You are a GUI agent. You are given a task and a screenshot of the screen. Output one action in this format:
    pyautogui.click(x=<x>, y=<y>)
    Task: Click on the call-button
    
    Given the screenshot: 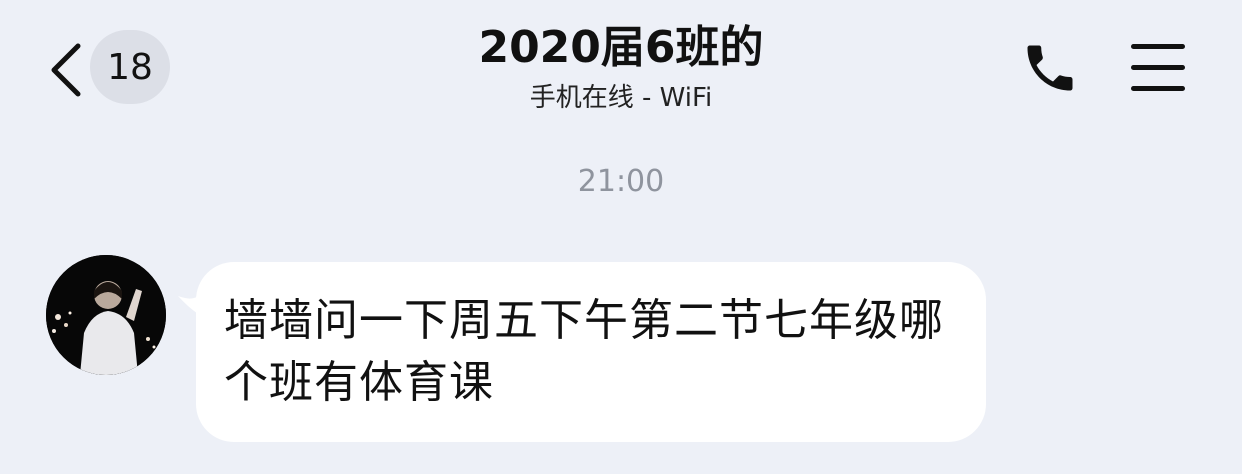 What is the action you would take?
    pyautogui.click(x=1050, y=68)
    